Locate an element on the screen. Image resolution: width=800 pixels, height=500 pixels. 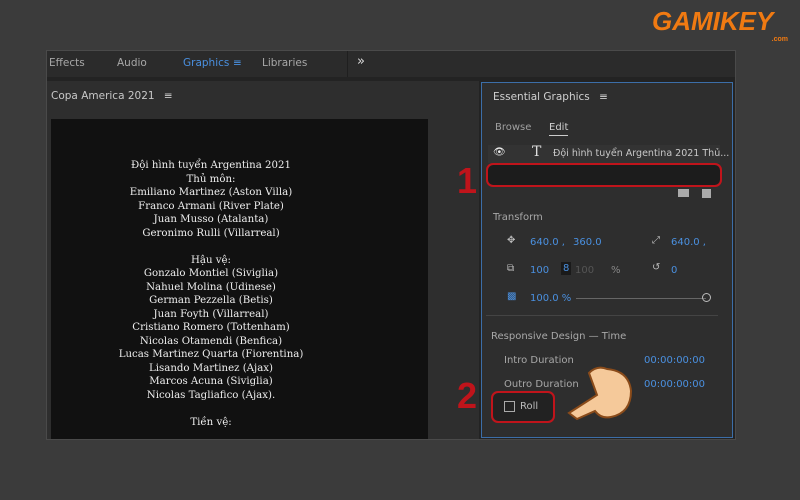
gamikey-logo: GAMIKEY .com is located at coordinates (722, 26).